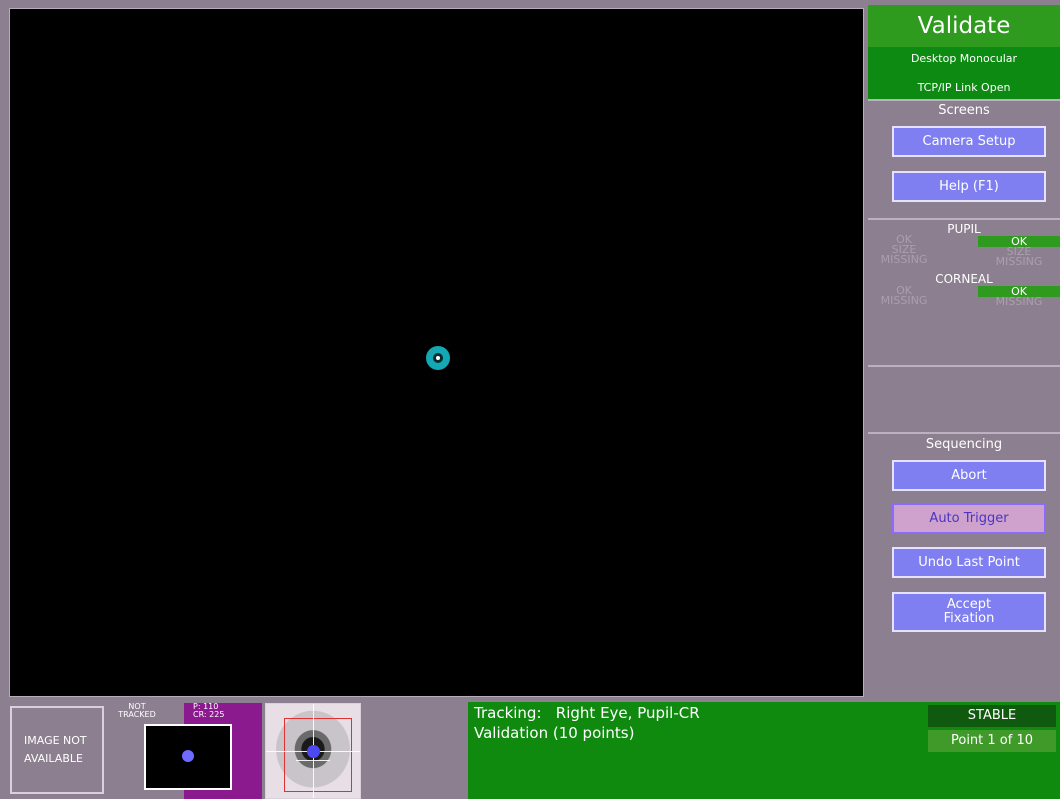 The height and width of the screenshot is (799, 1060). I want to click on gaze-preview, so click(188, 757).